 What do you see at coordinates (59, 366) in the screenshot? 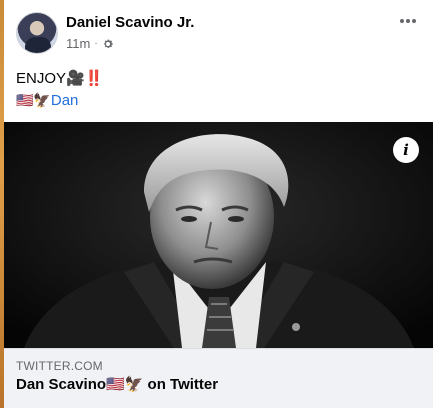
I see `preview-domain: TWITTER.COM` at bounding box center [59, 366].